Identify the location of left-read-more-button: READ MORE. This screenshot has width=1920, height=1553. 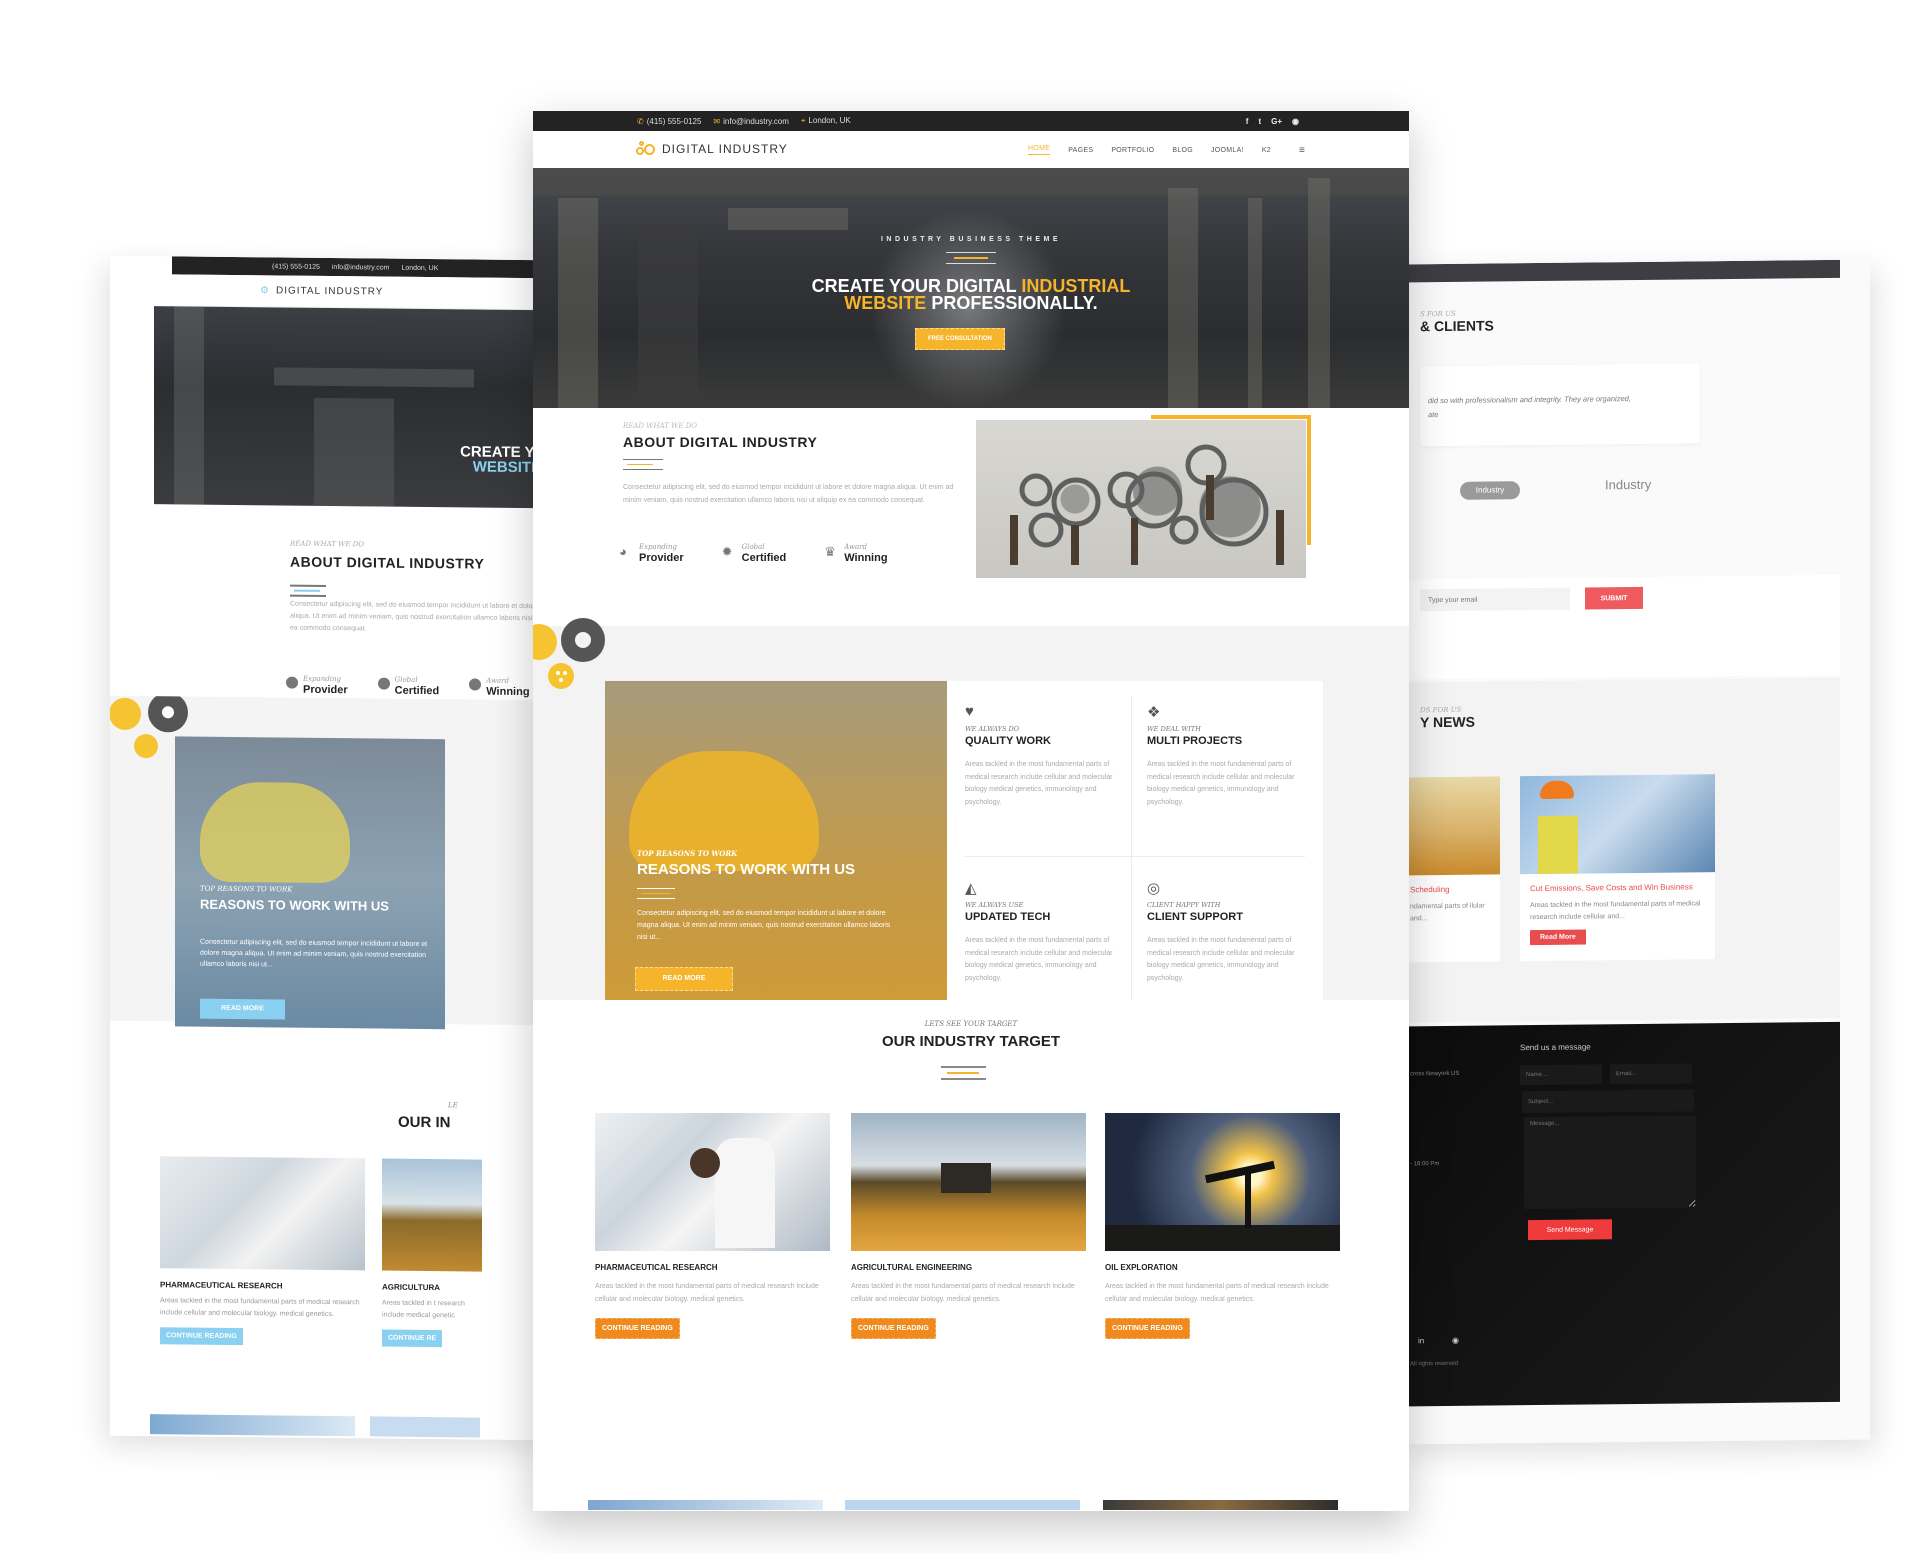
(242, 1009).